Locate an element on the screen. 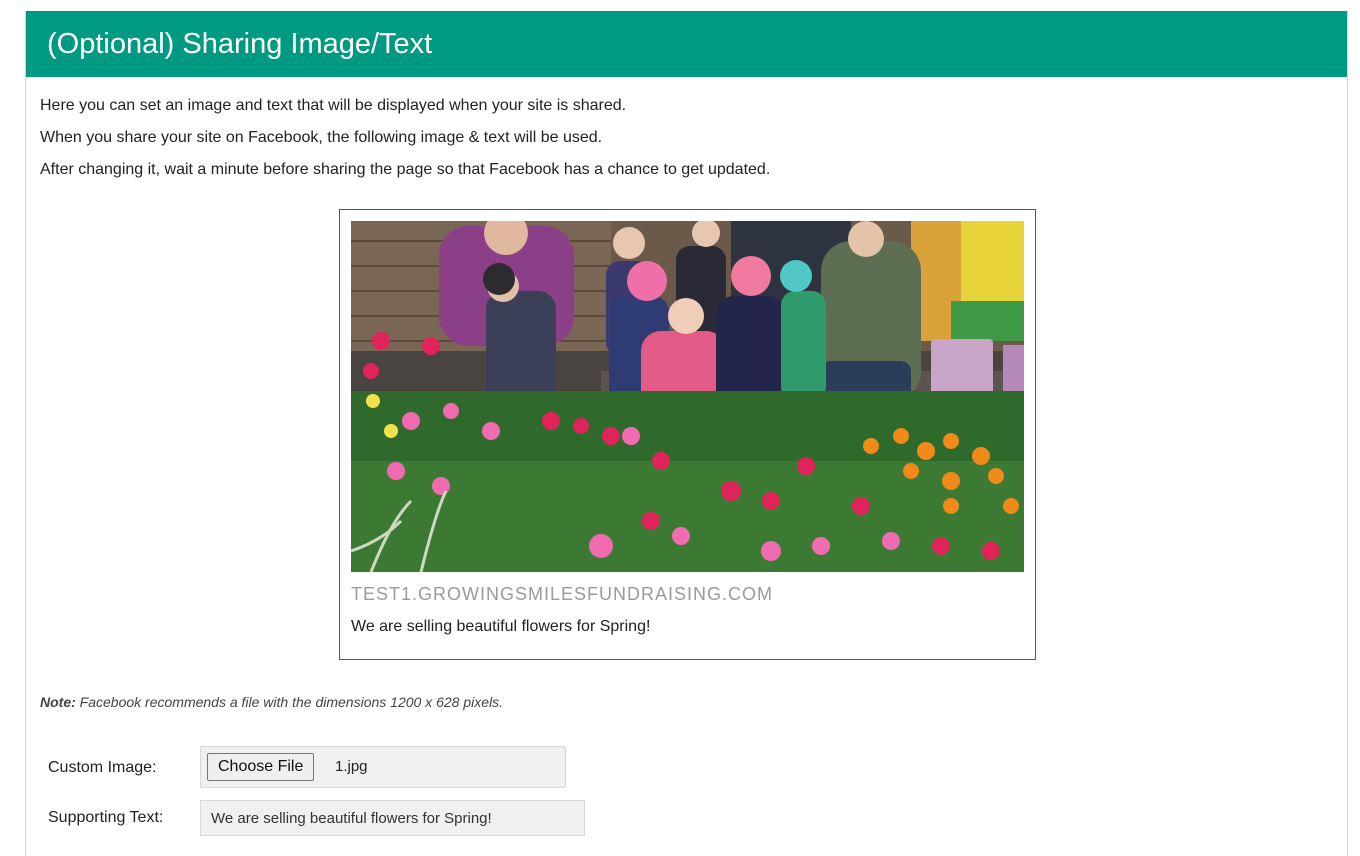 This screenshot has width=1360, height=856. preview-domain: TEST1.GROWINGSMILESFUNDRAISING.COM is located at coordinates (562, 594).